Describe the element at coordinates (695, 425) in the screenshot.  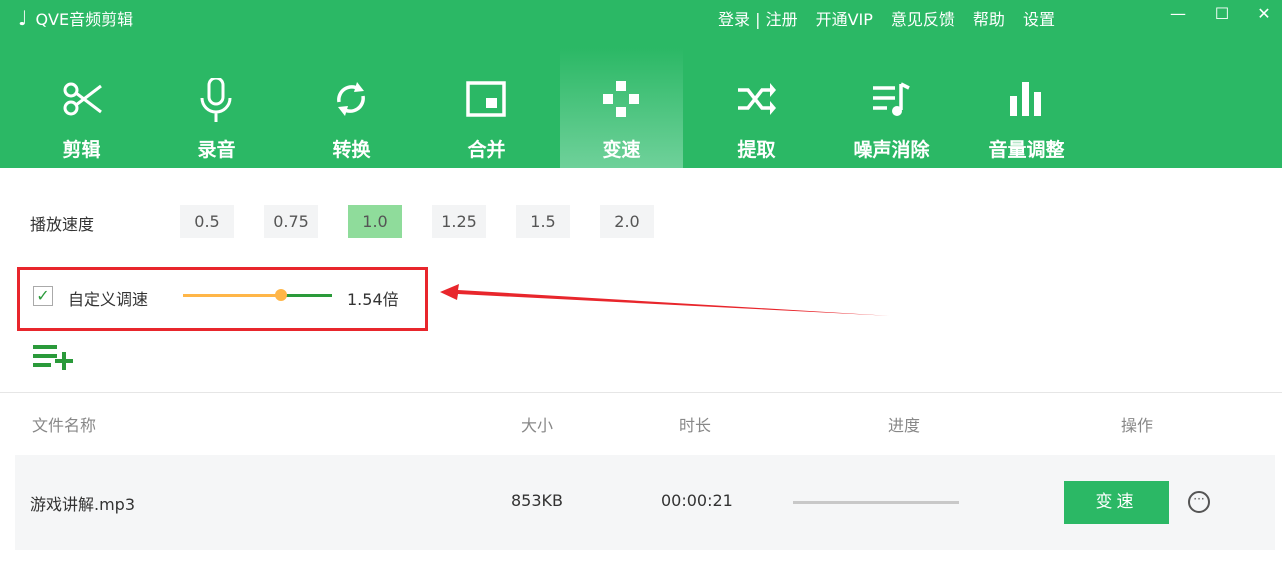
I see `col-duration: 时长` at that location.